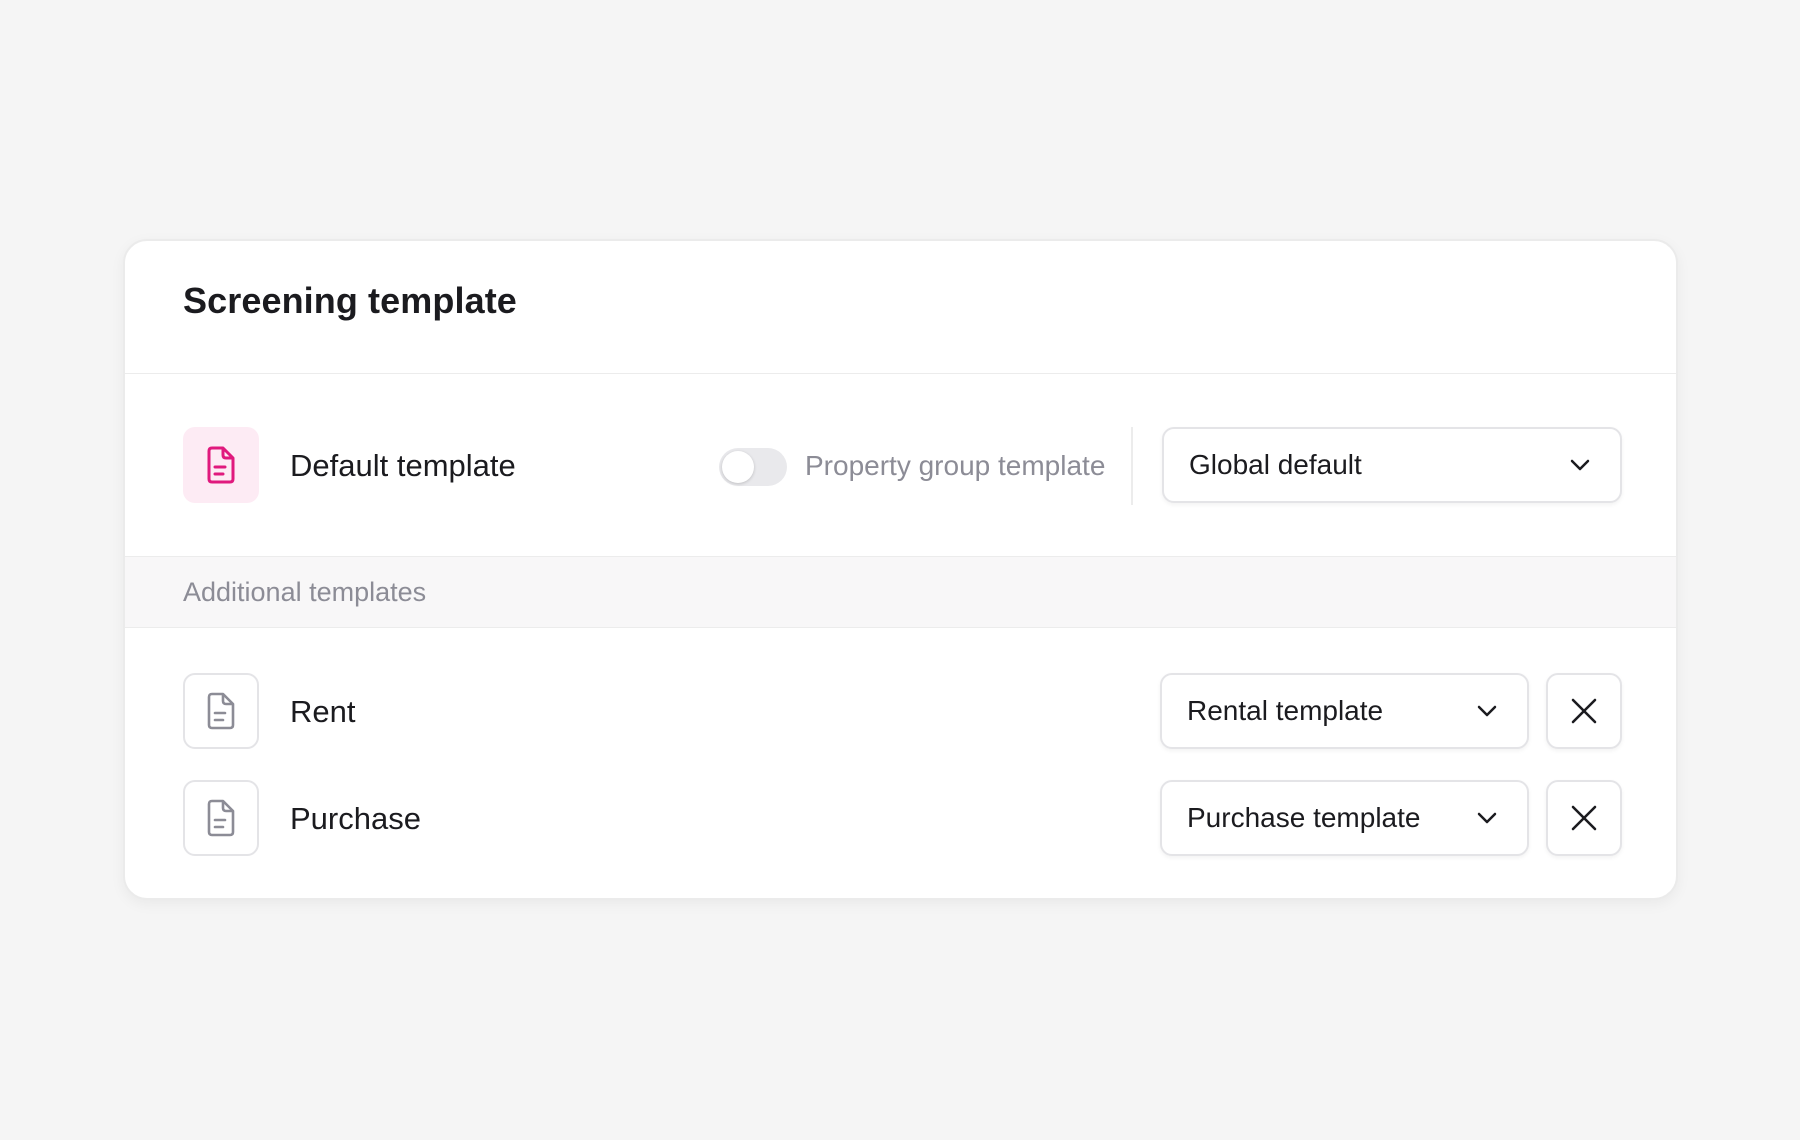  I want to click on purchase-template-select: Purchase template, so click(1344, 818).